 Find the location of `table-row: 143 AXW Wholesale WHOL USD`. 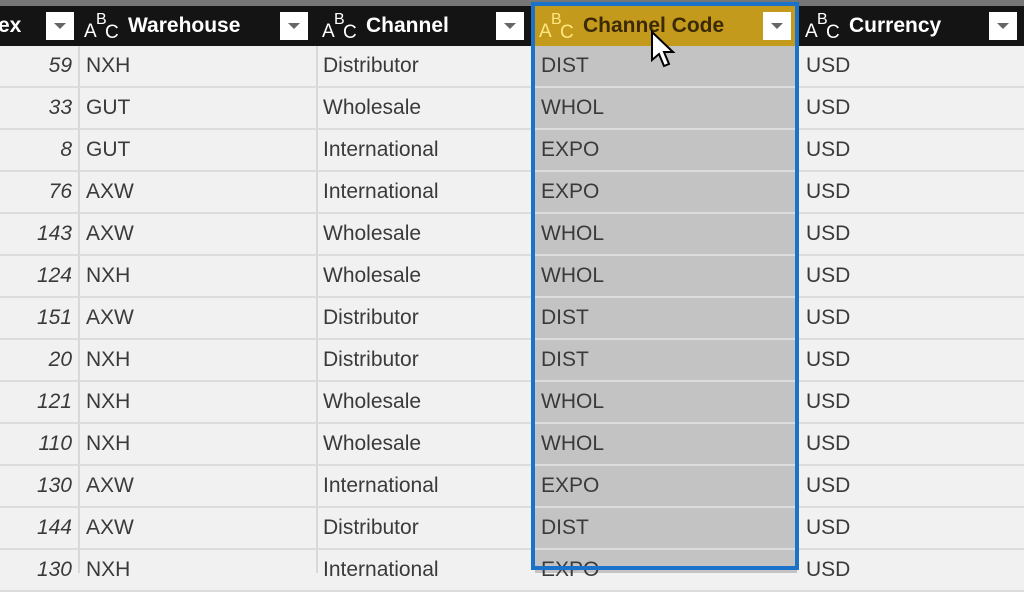

table-row: 143 AXW Wholesale WHOL USD is located at coordinates (512, 235).